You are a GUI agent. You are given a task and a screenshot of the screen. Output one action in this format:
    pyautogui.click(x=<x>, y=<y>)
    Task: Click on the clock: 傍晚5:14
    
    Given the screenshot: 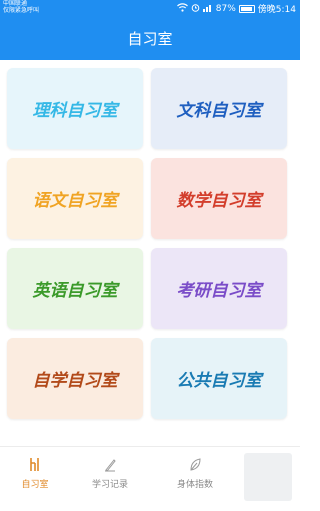 What is the action you would take?
    pyautogui.click(x=276, y=10)
    